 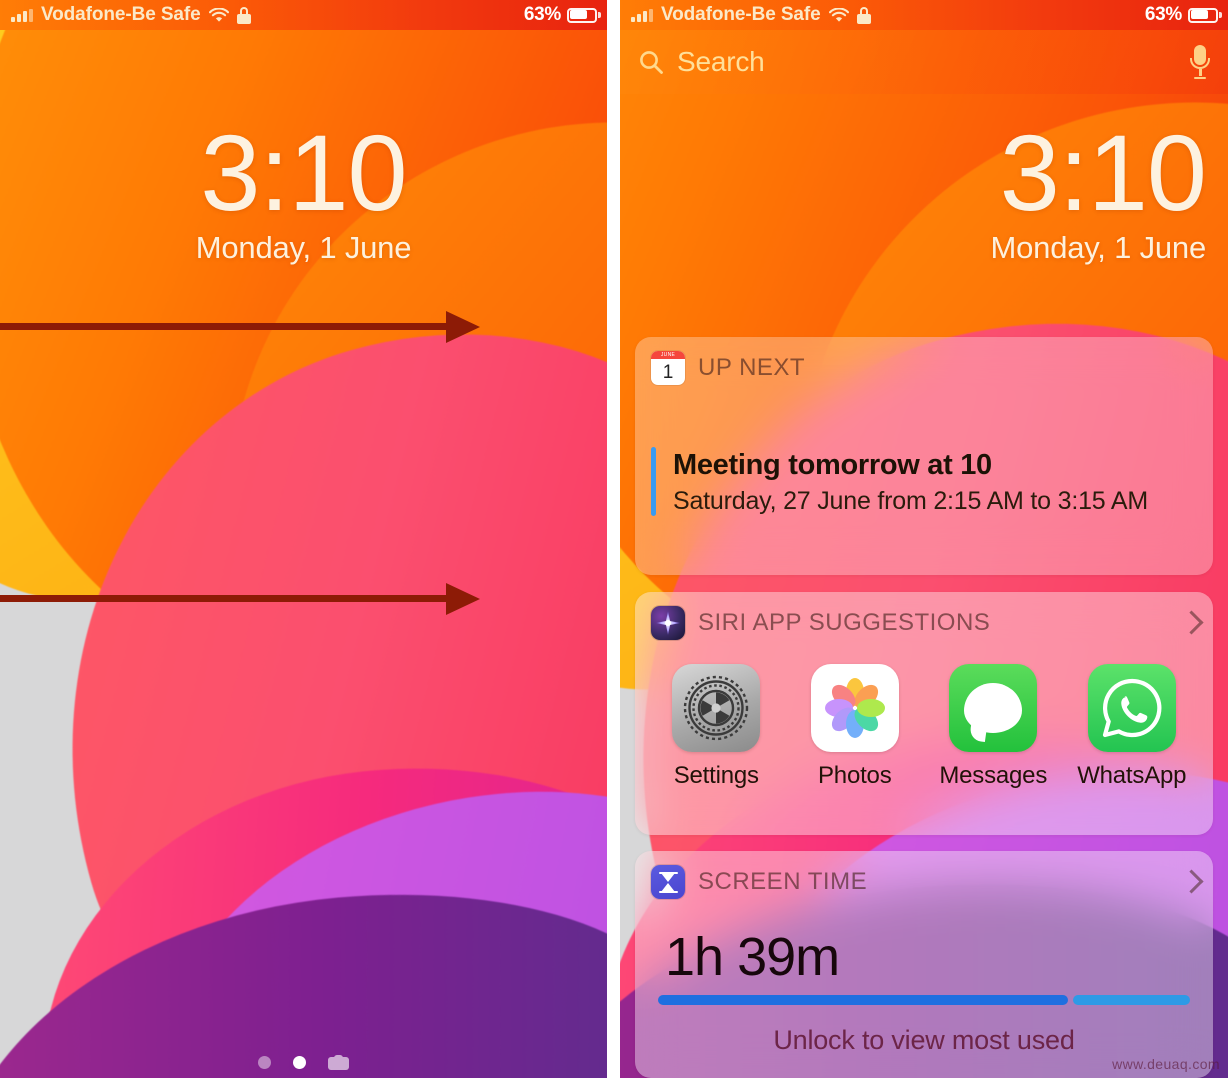 I want to click on status-bar-left: Vodafone-Be Safe 63%, so click(x=303, y=15).